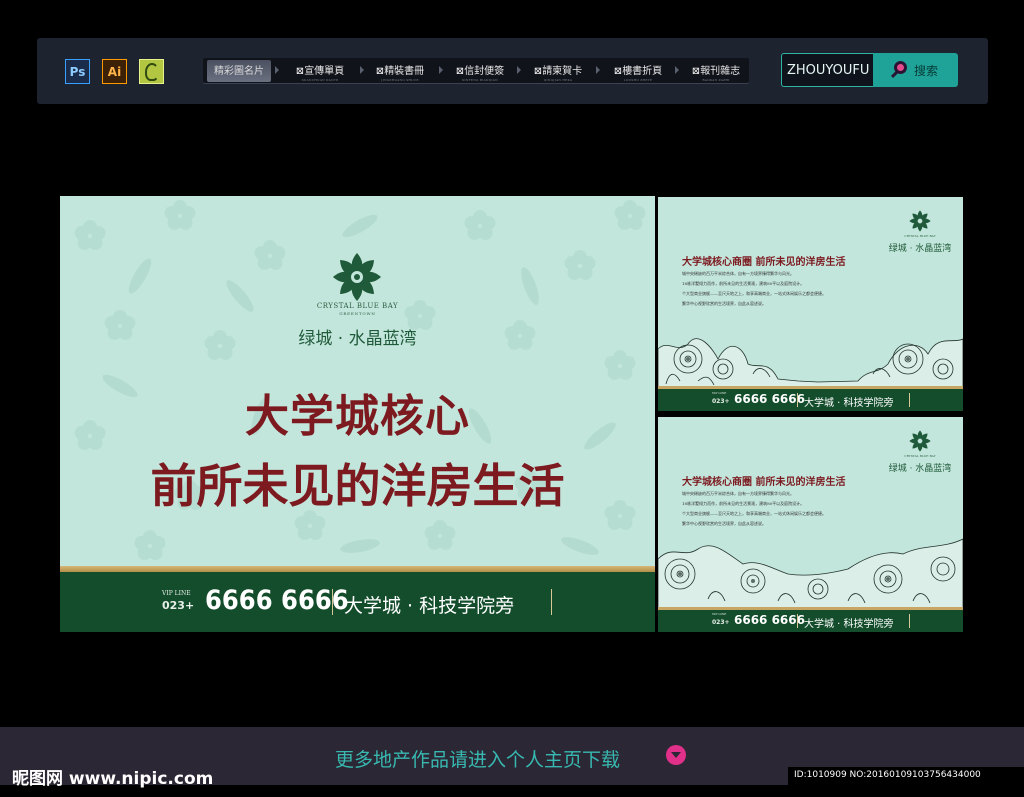 This screenshot has height=797, width=1024. What do you see at coordinates (638, 71) in the screenshot?
I see `tab-folders: ⊠樓書折頁 LOUSHU ZHEYE` at bounding box center [638, 71].